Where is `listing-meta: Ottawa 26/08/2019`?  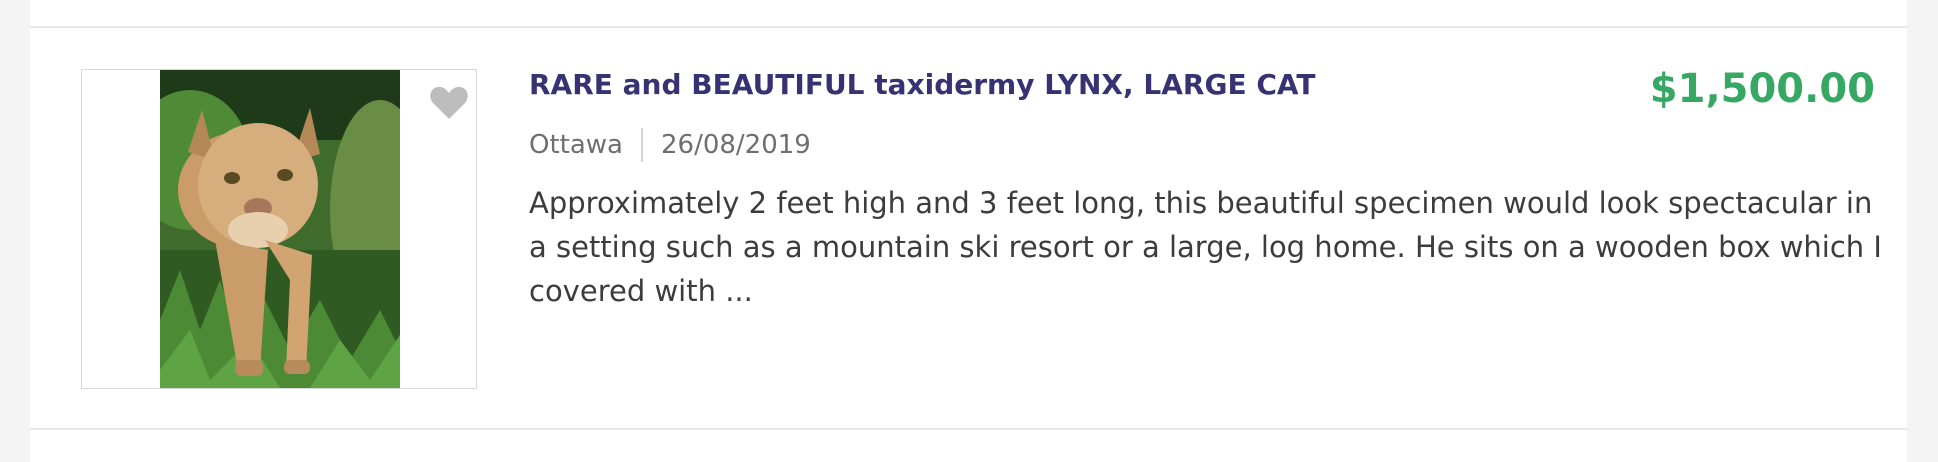
listing-meta: Ottawa 26/08/2019 is located at coordinates (670, 145).